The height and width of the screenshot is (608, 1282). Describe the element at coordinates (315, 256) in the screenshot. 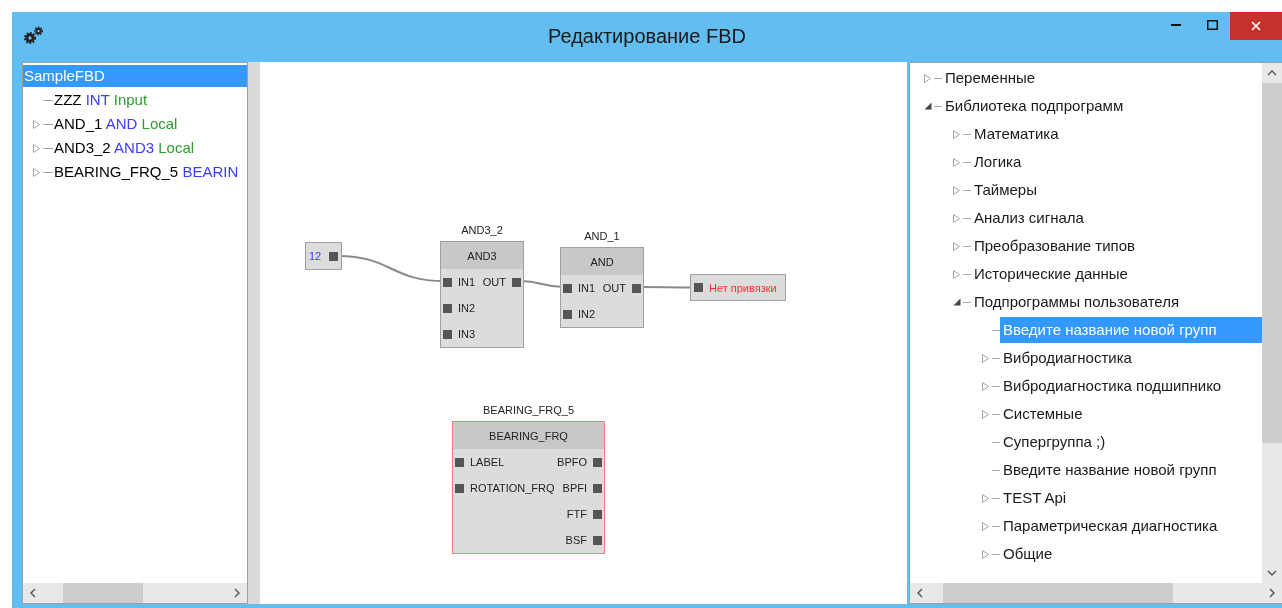

I see `constant-value: 12` at that location.